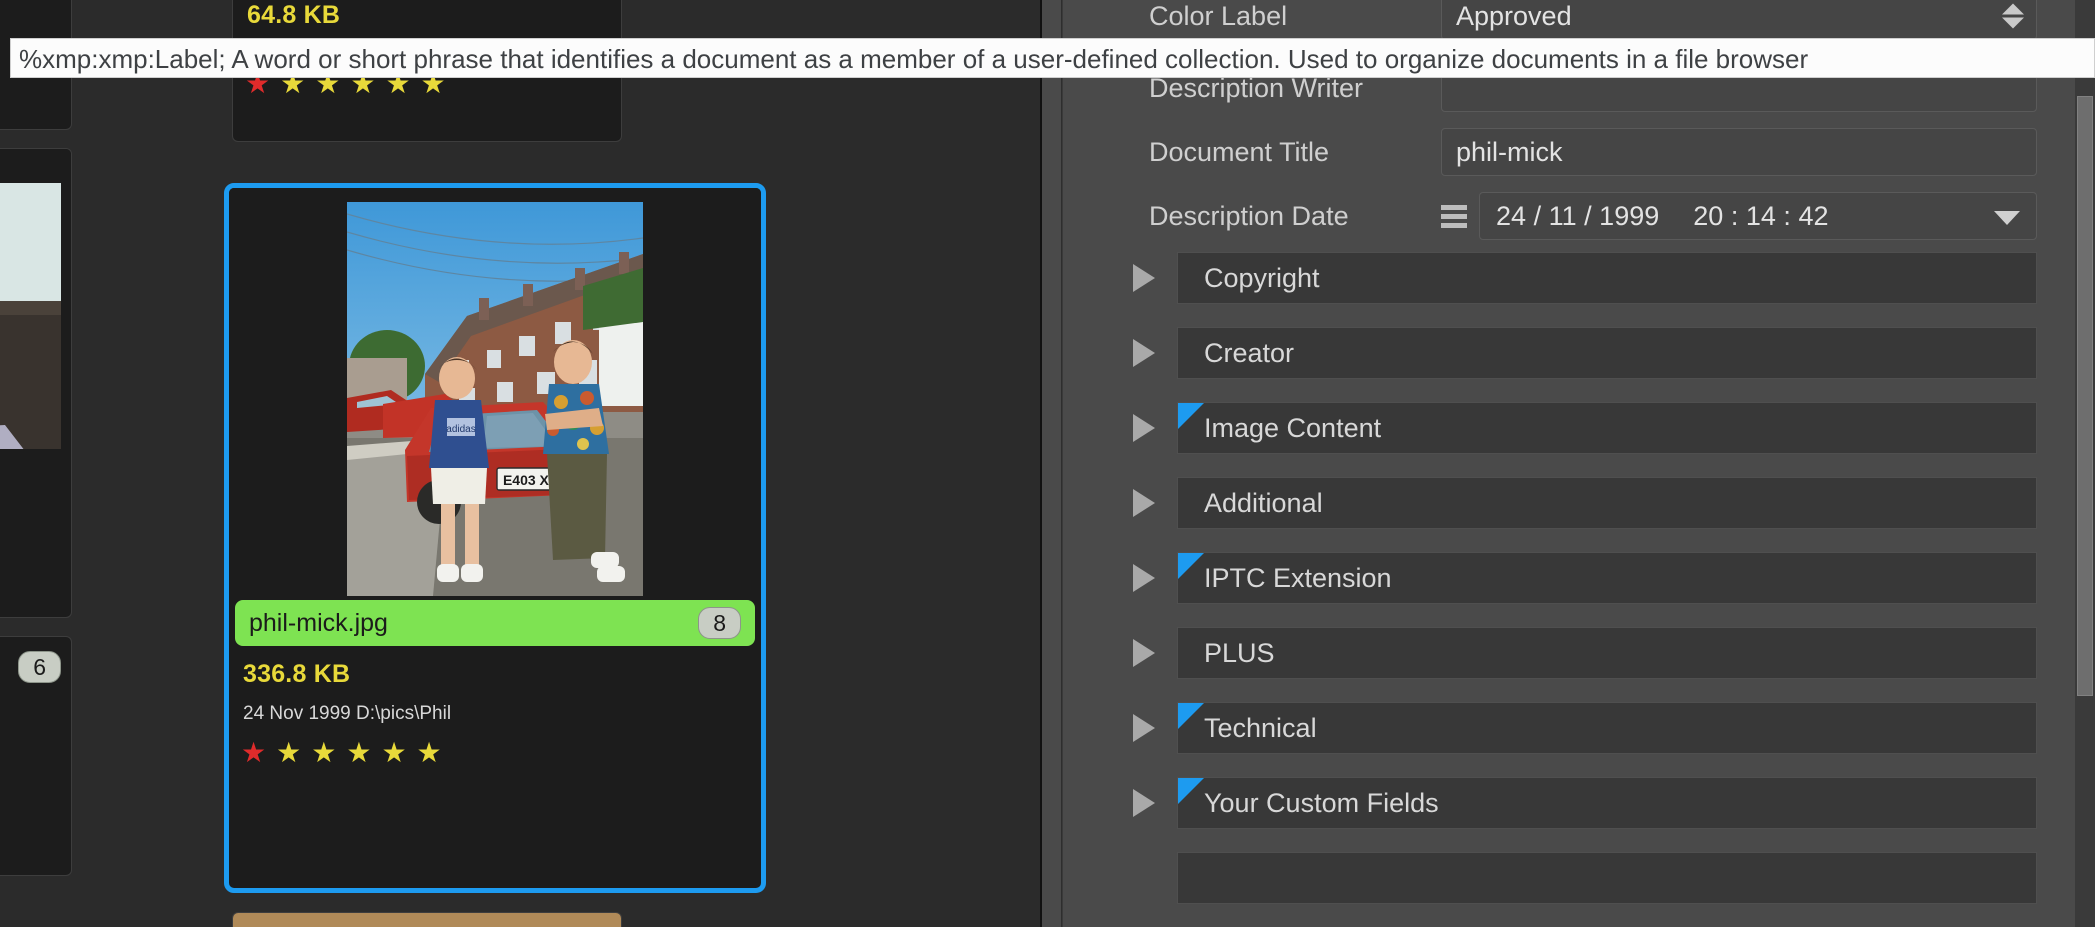 The image size is (2095, 927). I want to click on date-month: 11, so click(1563, 216).